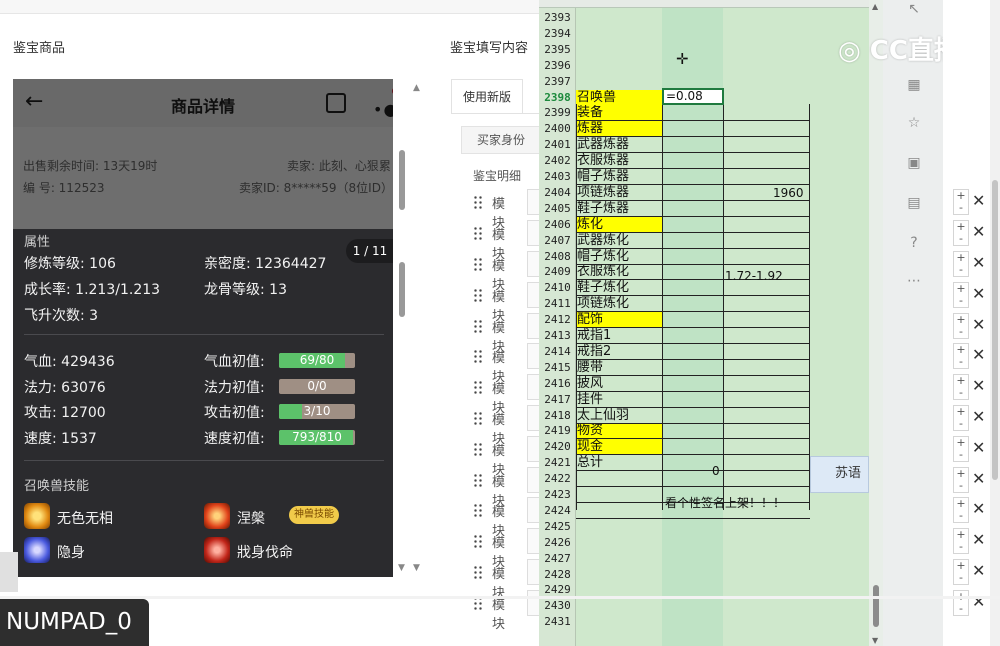 This screenshot has height=646, width=1000. I want to click on row-number: 2423, so click(557, 495).